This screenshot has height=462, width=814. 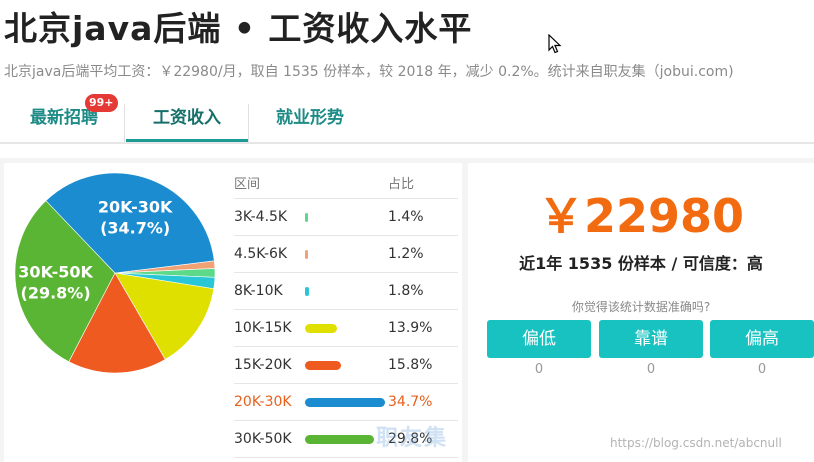 I want to click on pie-slice-label: 20K-30K, so click(x=135, y=206).